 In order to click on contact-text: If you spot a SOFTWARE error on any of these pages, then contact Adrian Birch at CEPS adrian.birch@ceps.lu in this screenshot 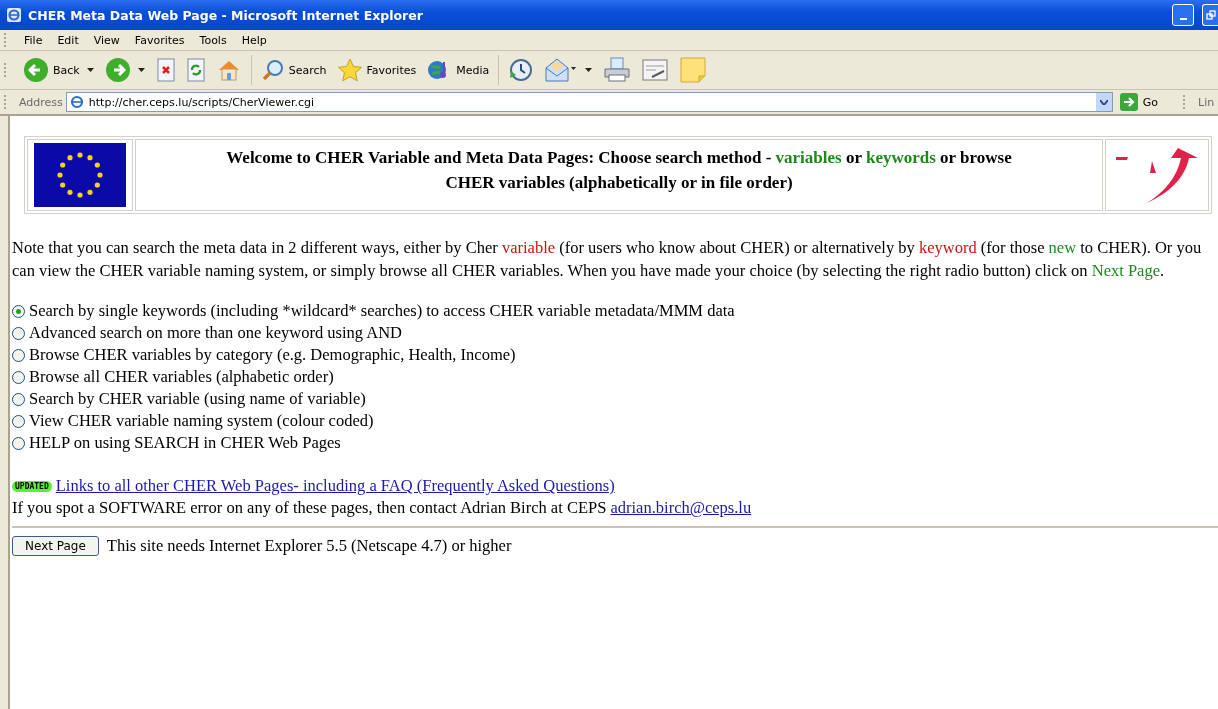, I will do `click(382, 508)`.